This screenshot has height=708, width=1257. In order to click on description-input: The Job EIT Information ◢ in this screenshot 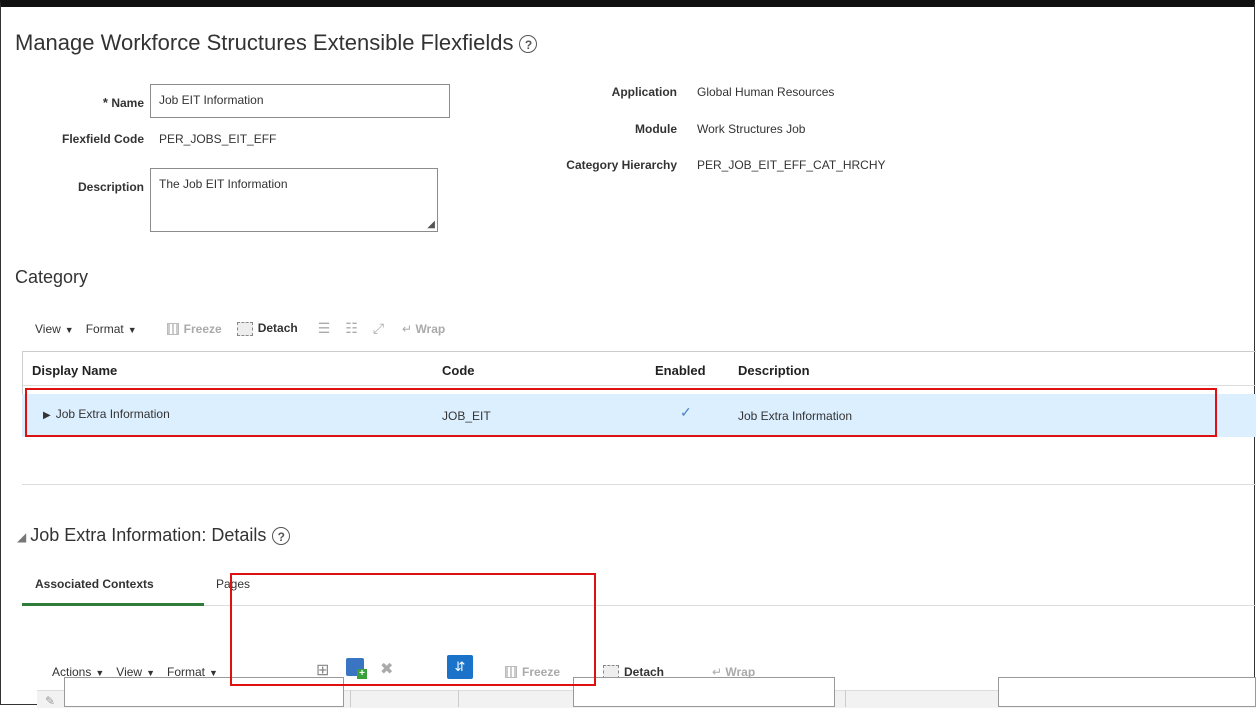, I will do `click(294, 200)`.